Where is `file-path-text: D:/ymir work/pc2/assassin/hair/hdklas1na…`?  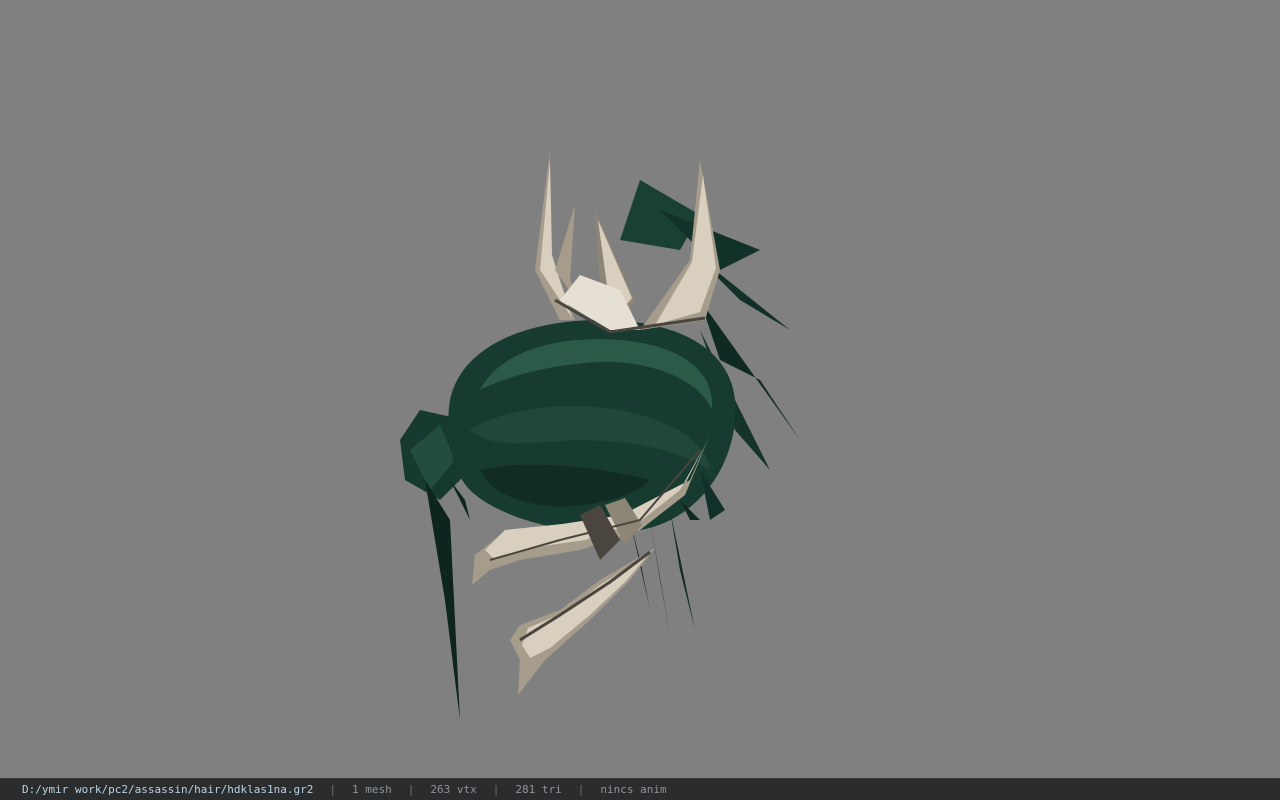
file-path-text: D:/ymir work/pc2/assassin/hair/hdklas1na… is located at coordinates (168, 789).